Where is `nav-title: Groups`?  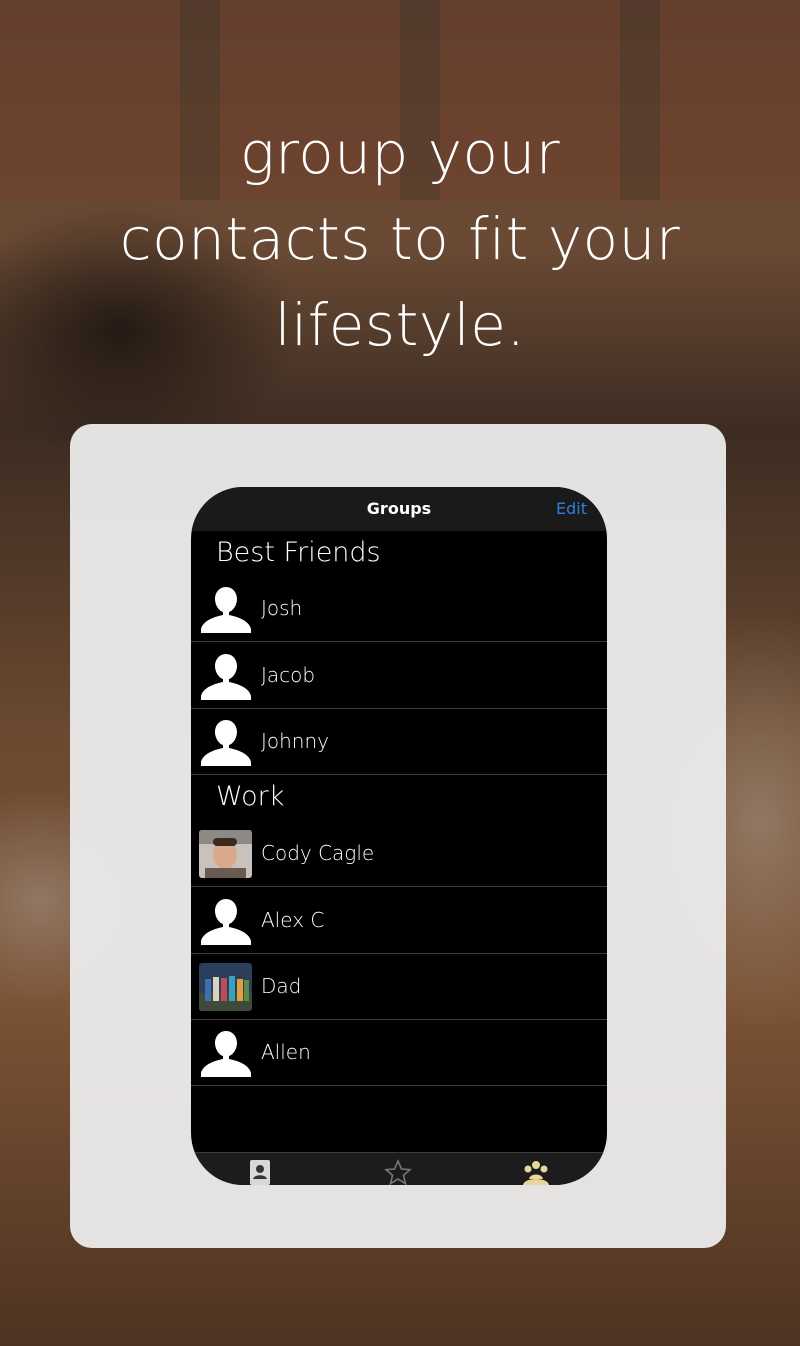
nav-title: Groups is located at coordinates (399, 508).